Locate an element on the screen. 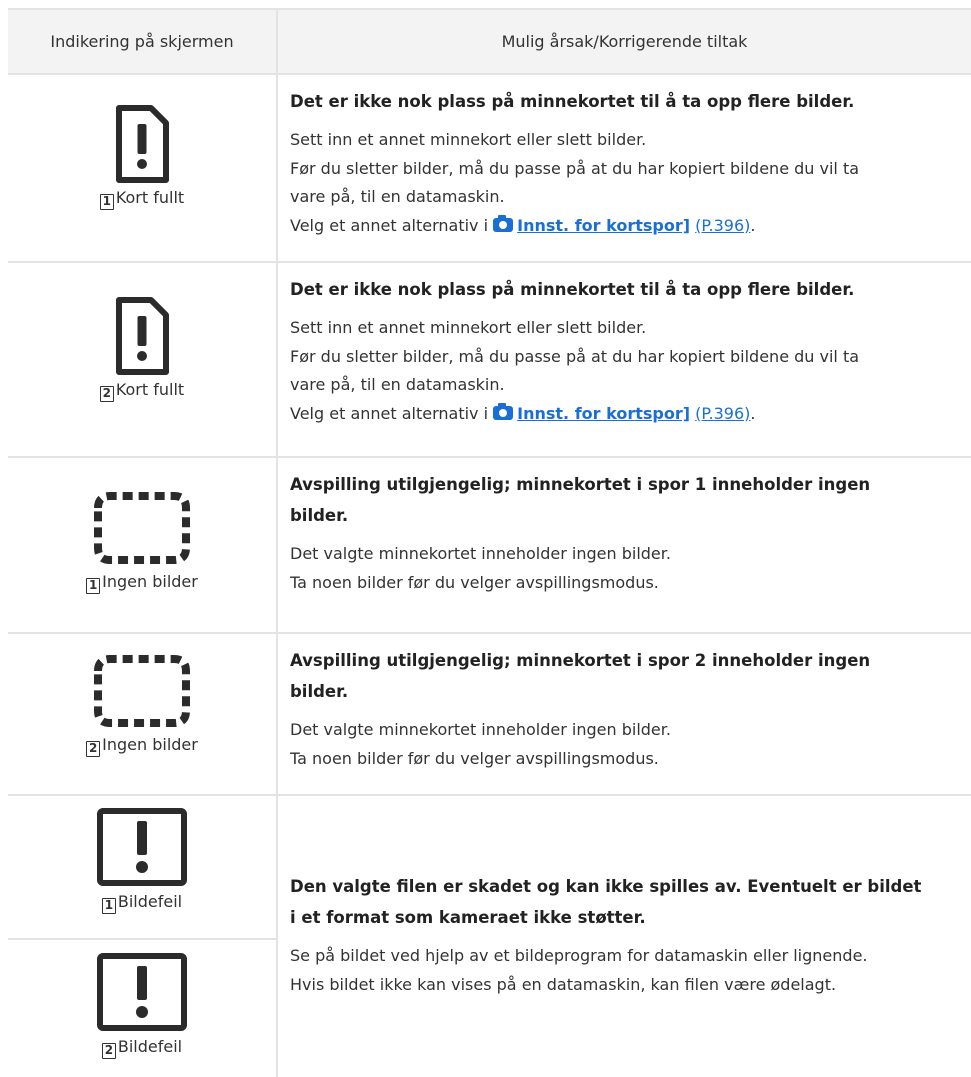  column-divider is located at coordinates (277, 542).